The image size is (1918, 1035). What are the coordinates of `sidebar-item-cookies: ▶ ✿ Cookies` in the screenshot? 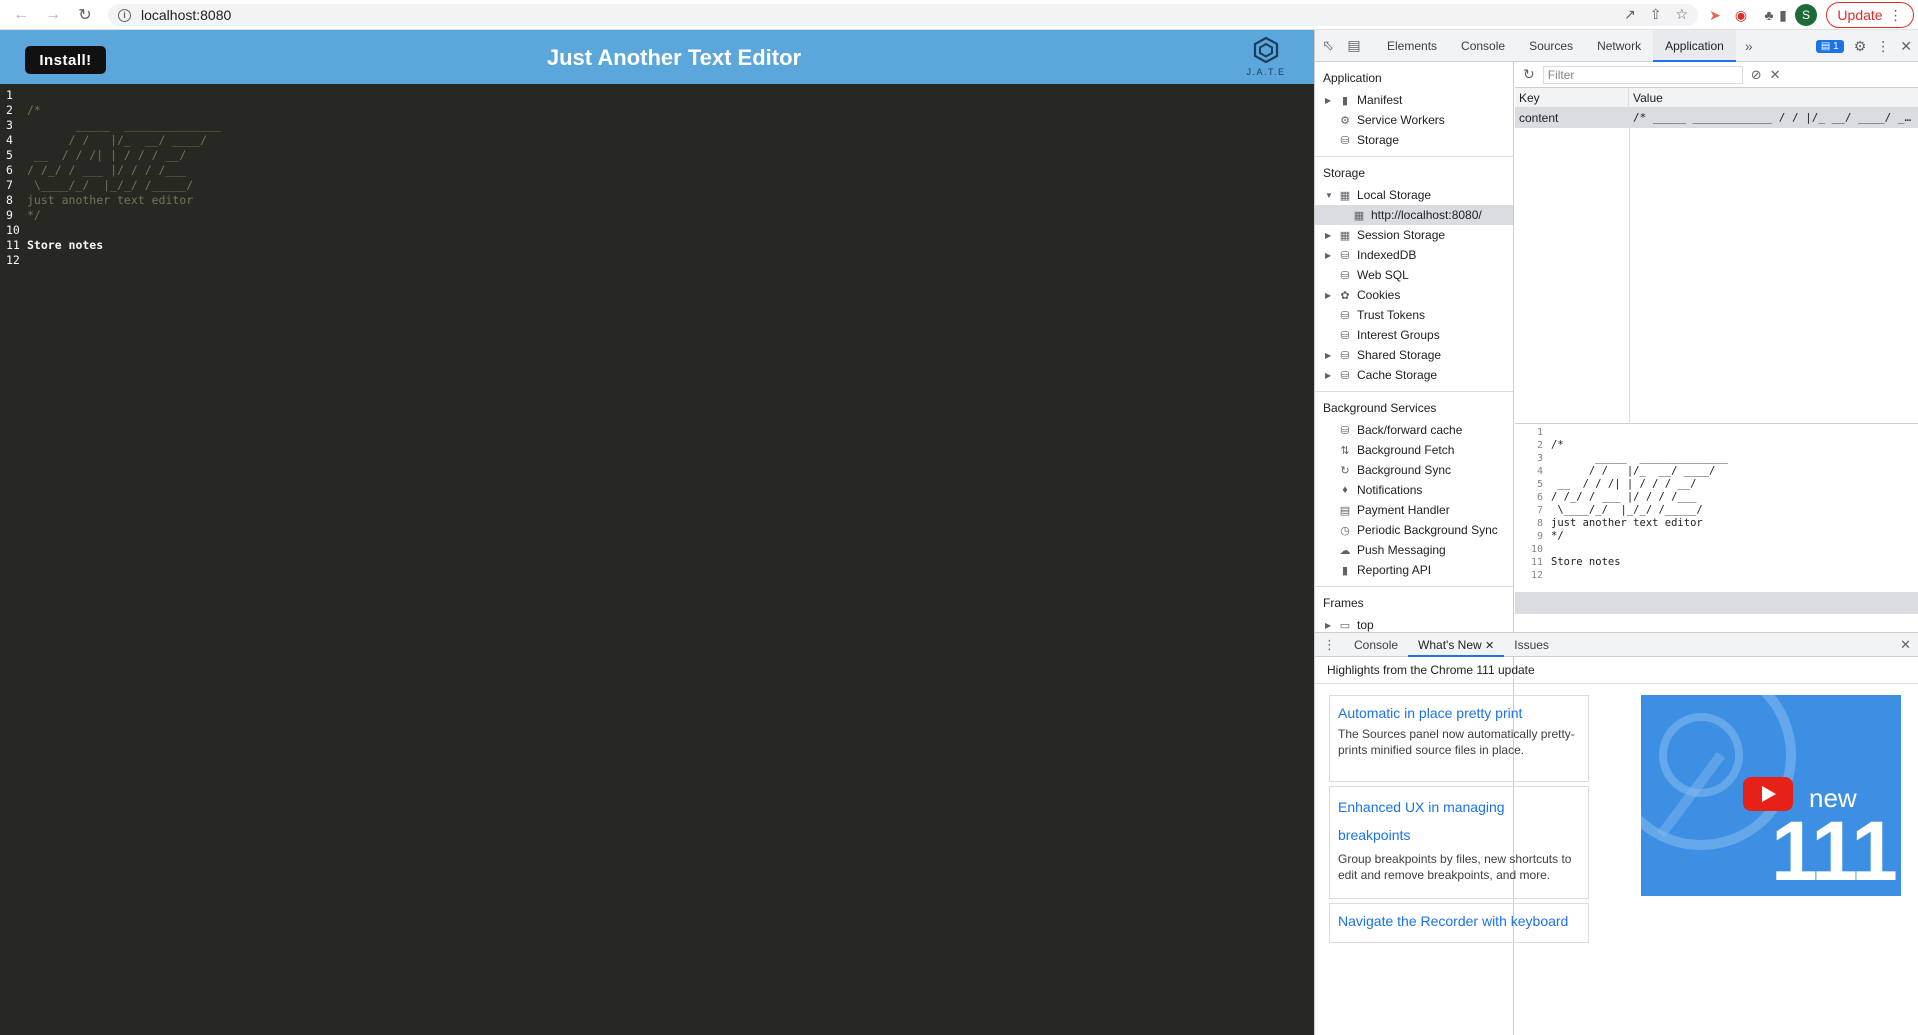 It's located at (1414, 295).